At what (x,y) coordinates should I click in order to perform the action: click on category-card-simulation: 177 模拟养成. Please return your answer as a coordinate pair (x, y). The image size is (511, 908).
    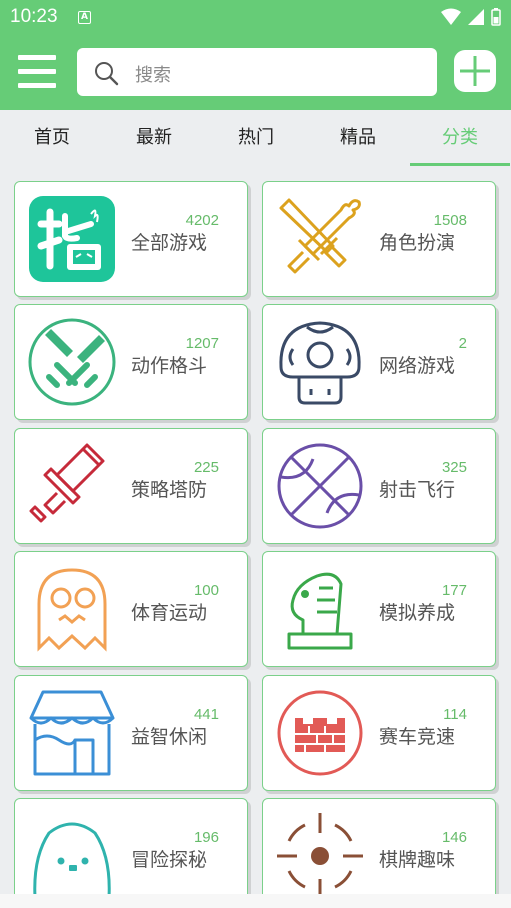
    Looking at the image, I should click on (379, 609).